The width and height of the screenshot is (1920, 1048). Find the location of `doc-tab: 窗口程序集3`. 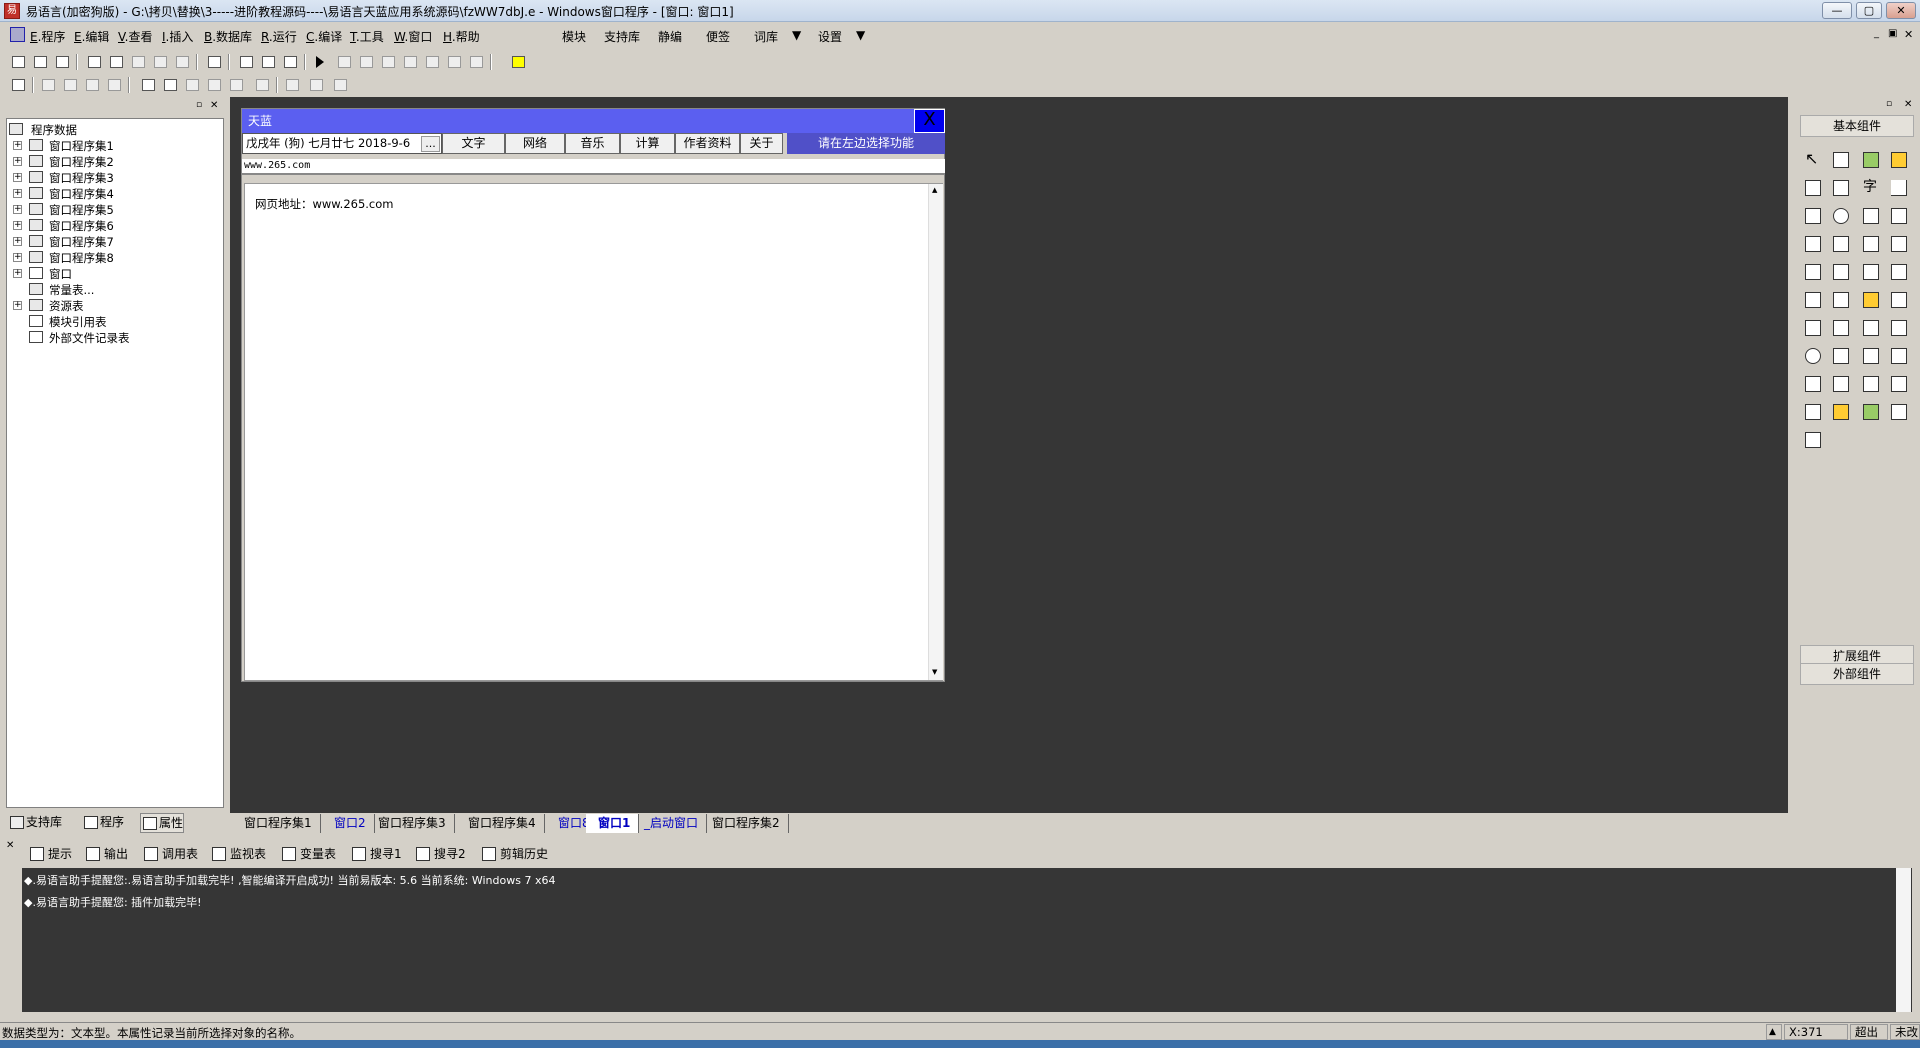

doc-tab: 窗口程序集3 is located at coordinates (410, 823).